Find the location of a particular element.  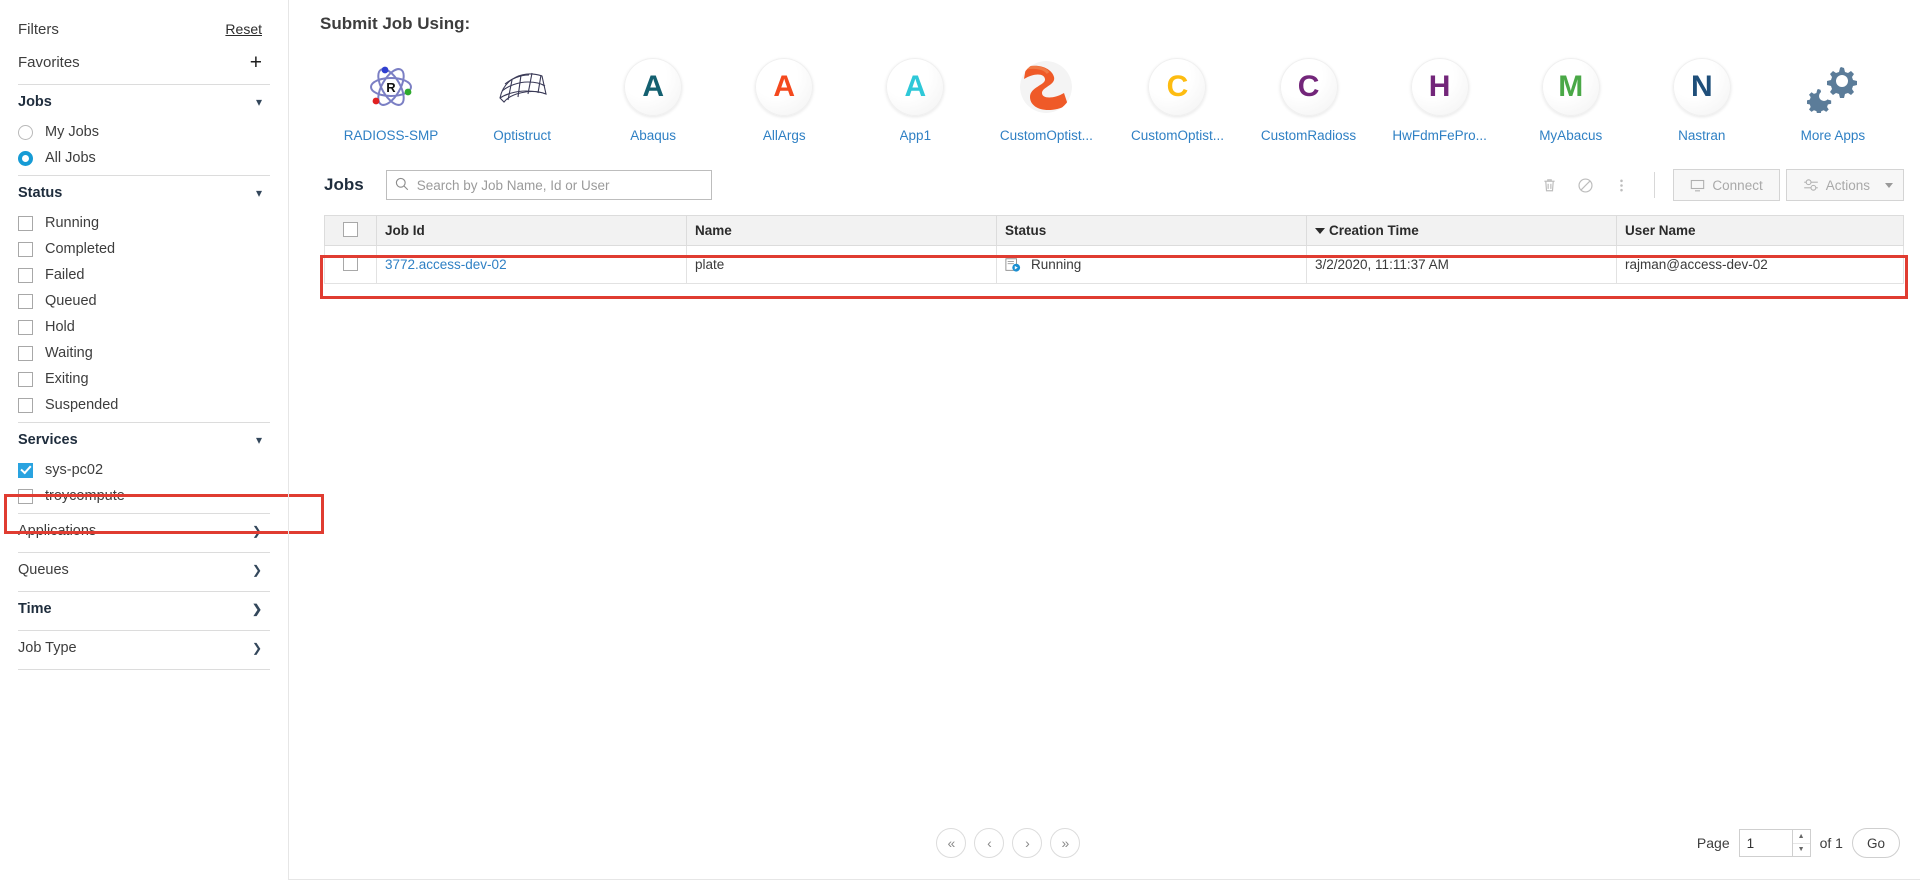

app-tile-more-apps: More Apps is located at coordinates (1833, 100).